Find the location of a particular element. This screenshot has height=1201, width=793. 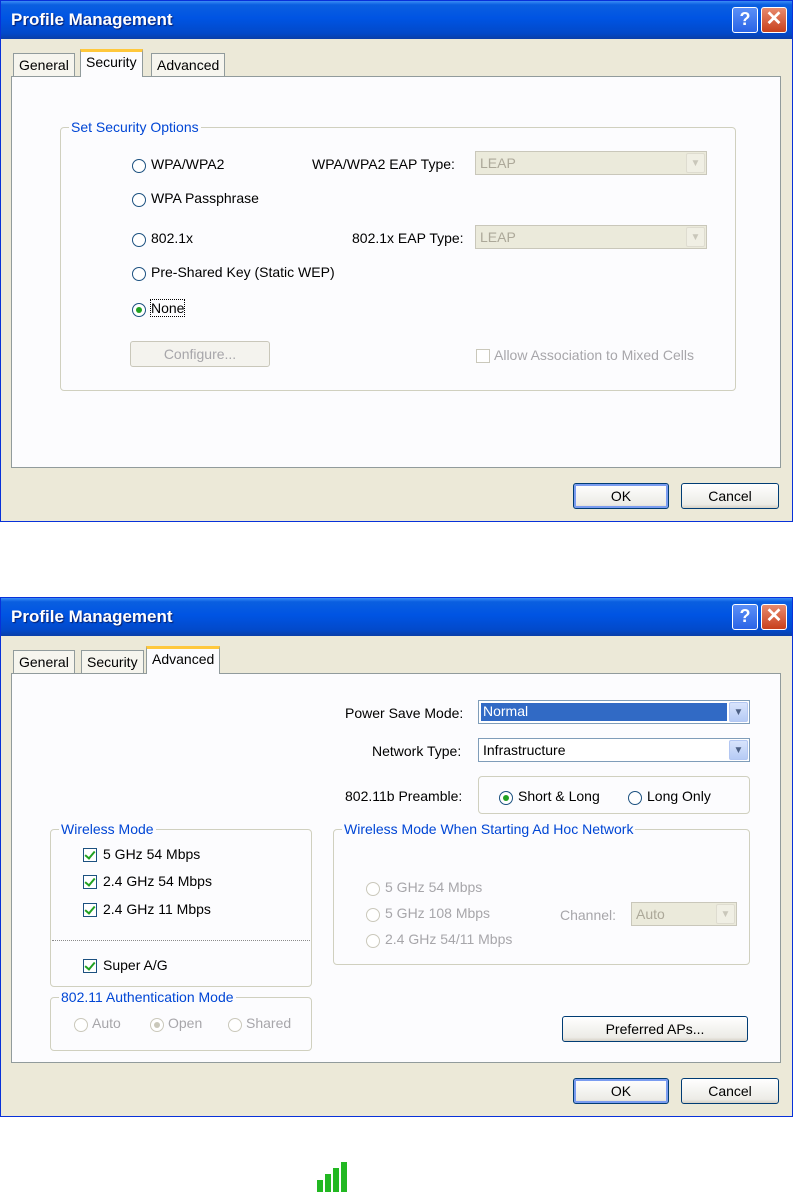

preamble-label: 802.11b Preamble: is located at coordinates (404, 796).